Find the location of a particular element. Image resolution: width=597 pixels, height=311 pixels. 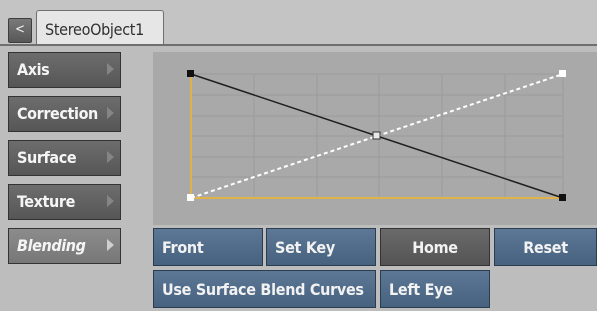

sidebar-item-correction: Correction is located at coordinates (64, 114).